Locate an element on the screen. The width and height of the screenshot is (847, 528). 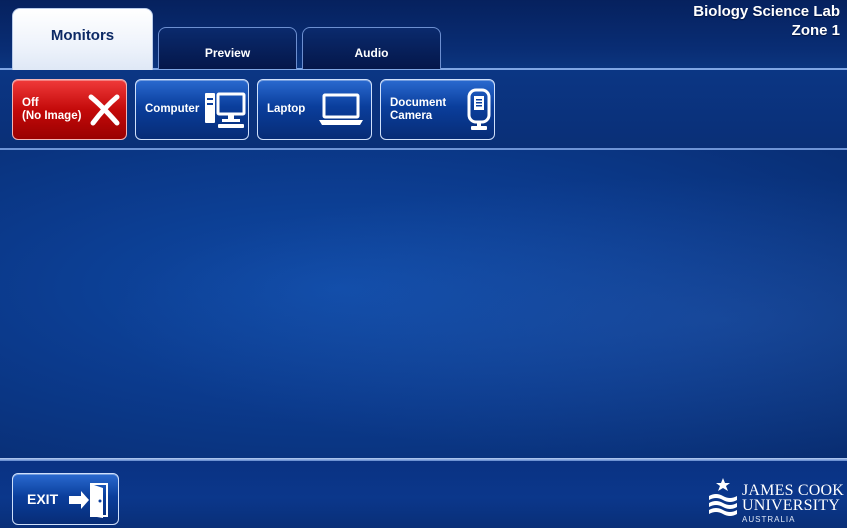
close-x-icon is located at coordinates (104, 110).